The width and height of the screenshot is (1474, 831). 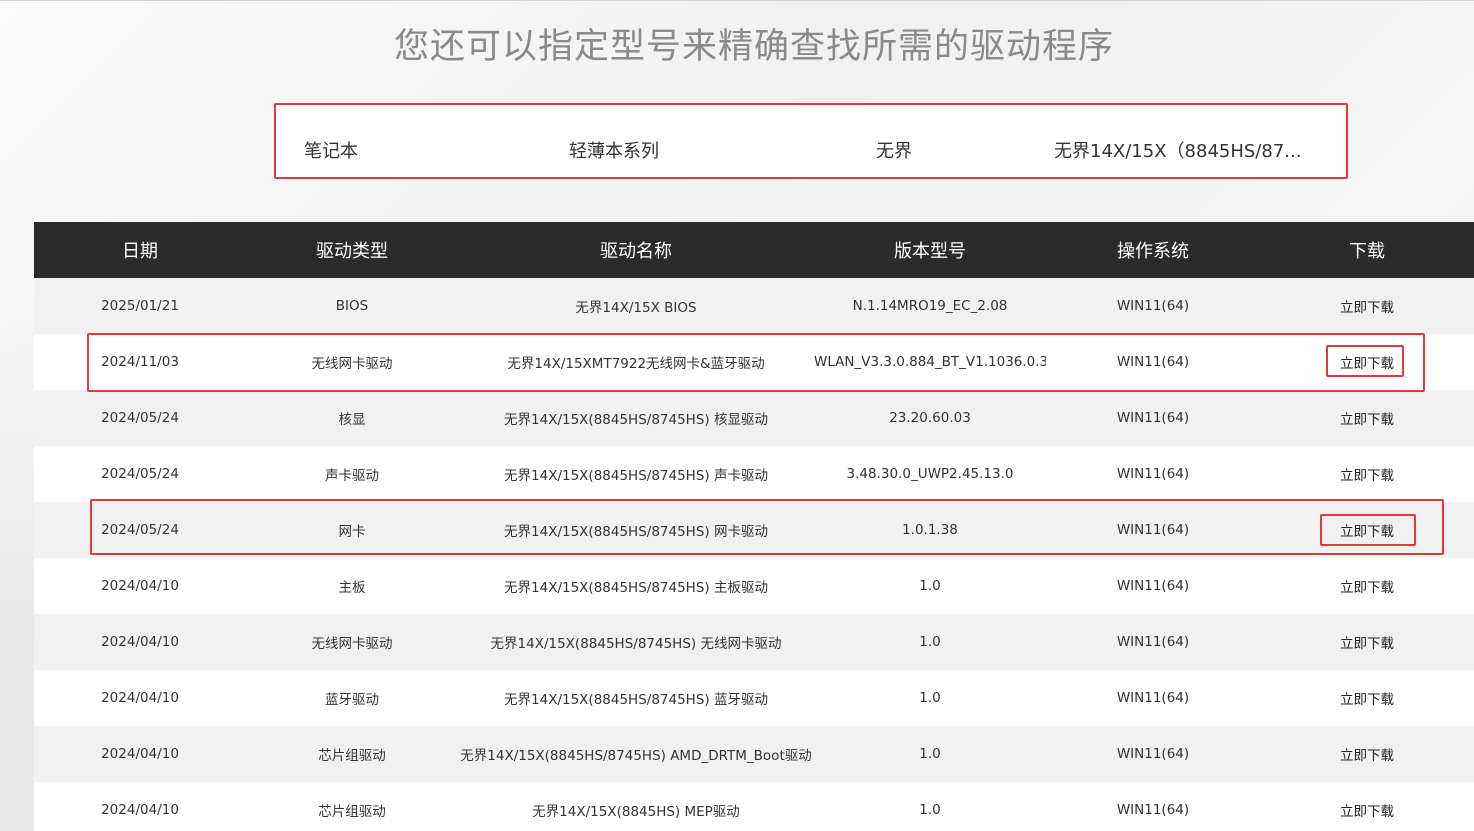 I want to click on filter-series: 轻薄本系列, so click(x=669, y=150).